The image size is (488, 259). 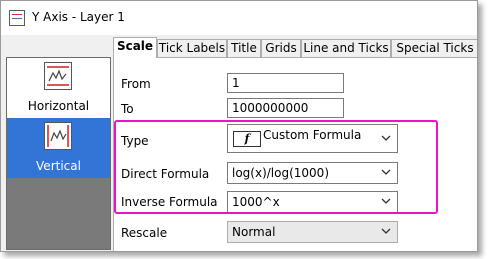 What do you see at coordinates (281, 48) in the screenshot?
I see `tab-grids: Grids` at bounding box center [281, 48].